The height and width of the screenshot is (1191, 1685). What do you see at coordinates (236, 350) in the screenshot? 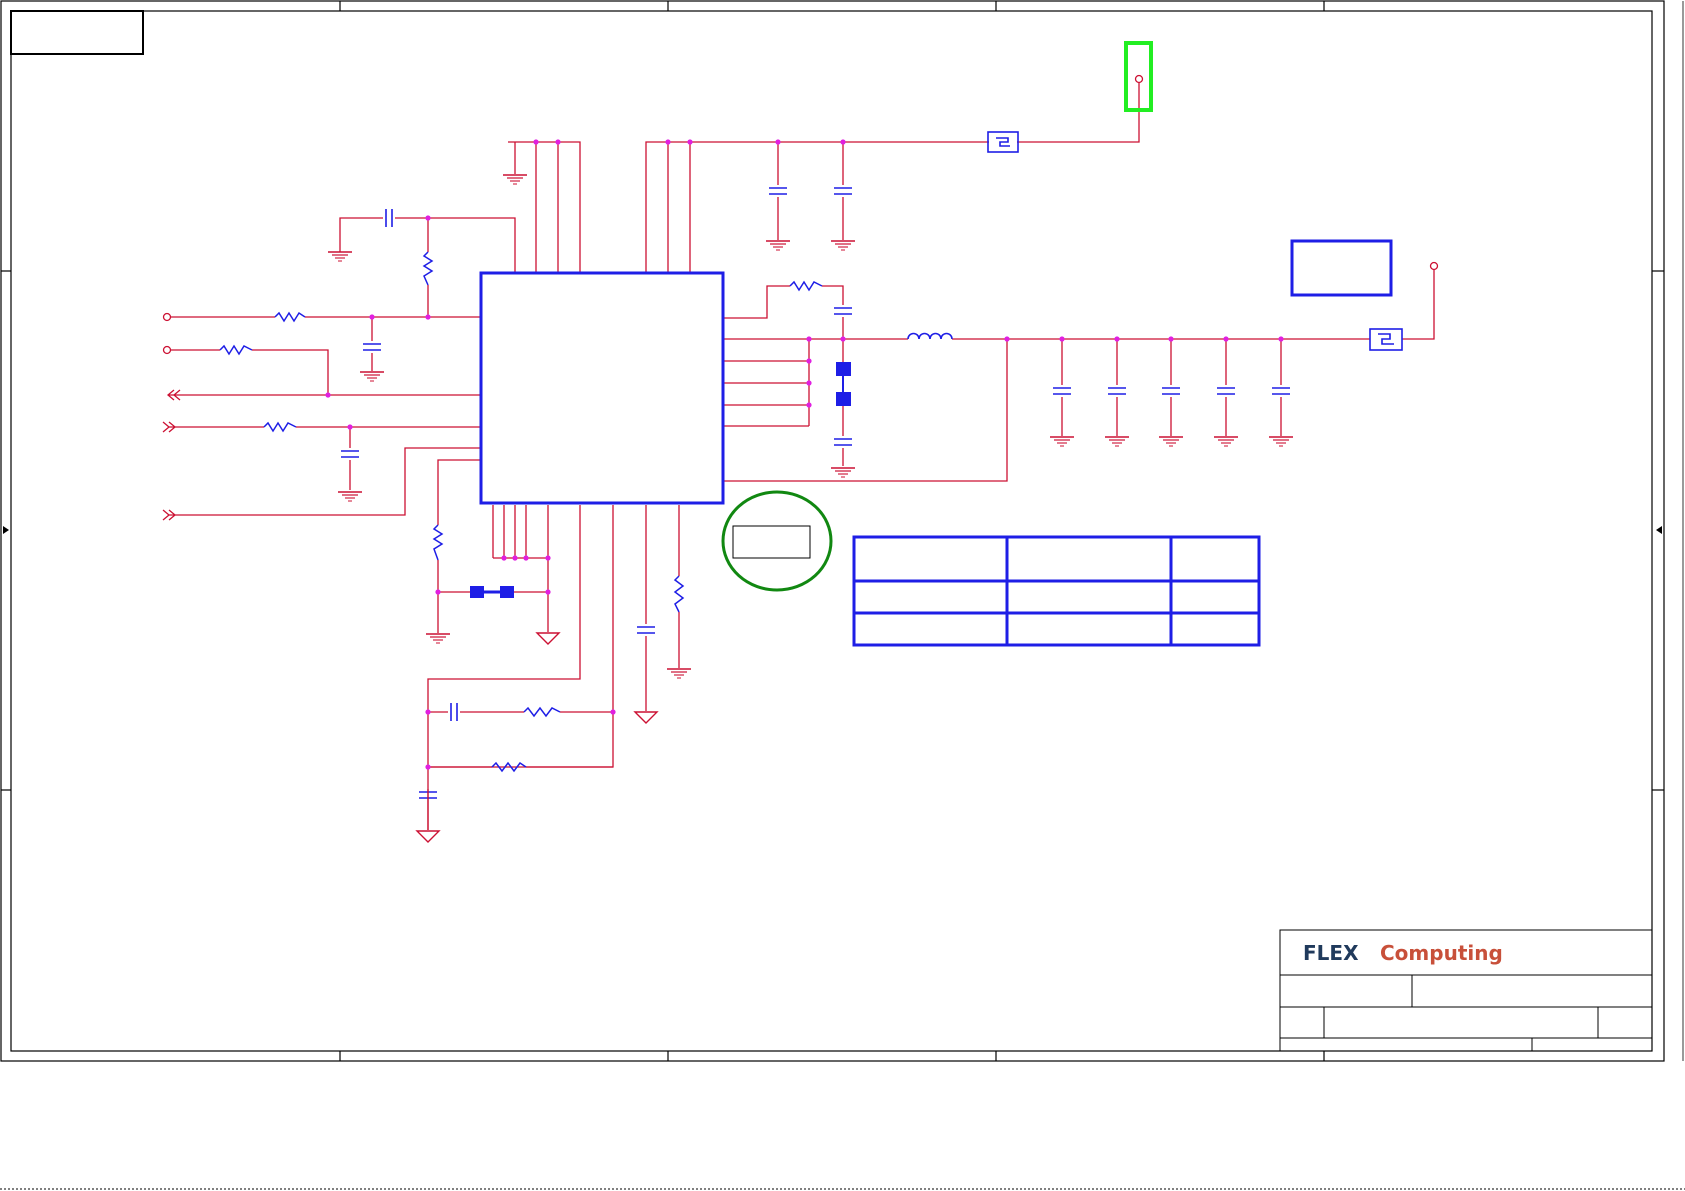
I see `resistor-r2` at bounding box center [236, 350].